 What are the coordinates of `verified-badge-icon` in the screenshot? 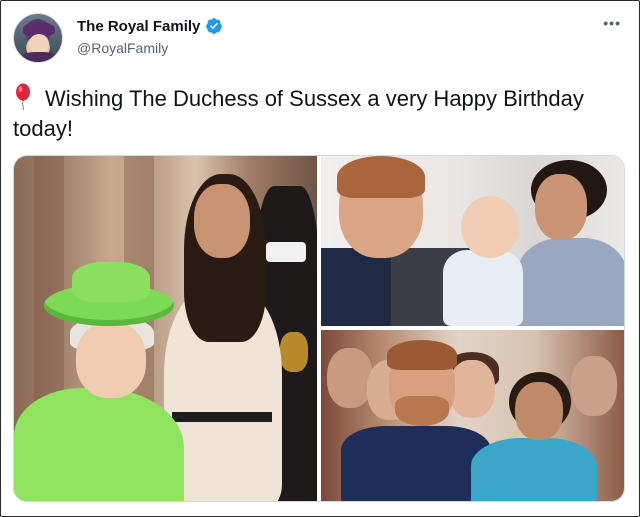 It's located at (214, 26).